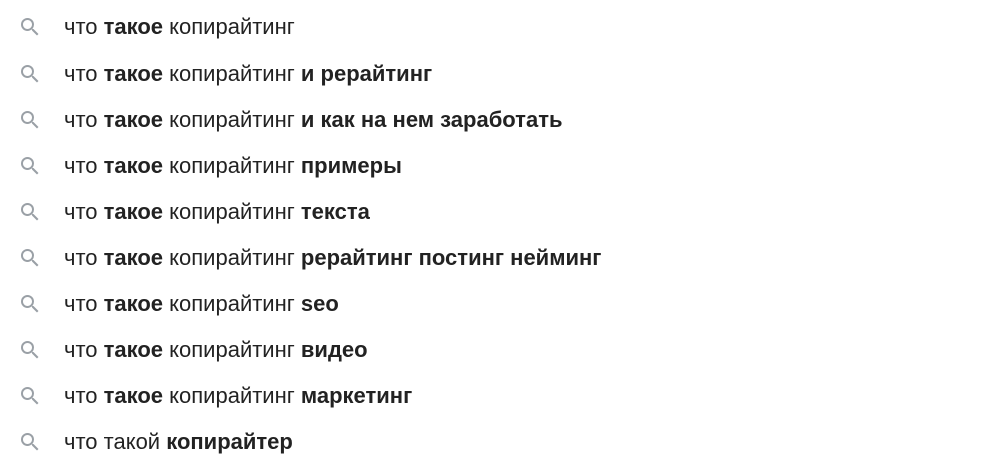  I want to click on suggestion-text: что такое копирайтинг текста, so click(217, 212).